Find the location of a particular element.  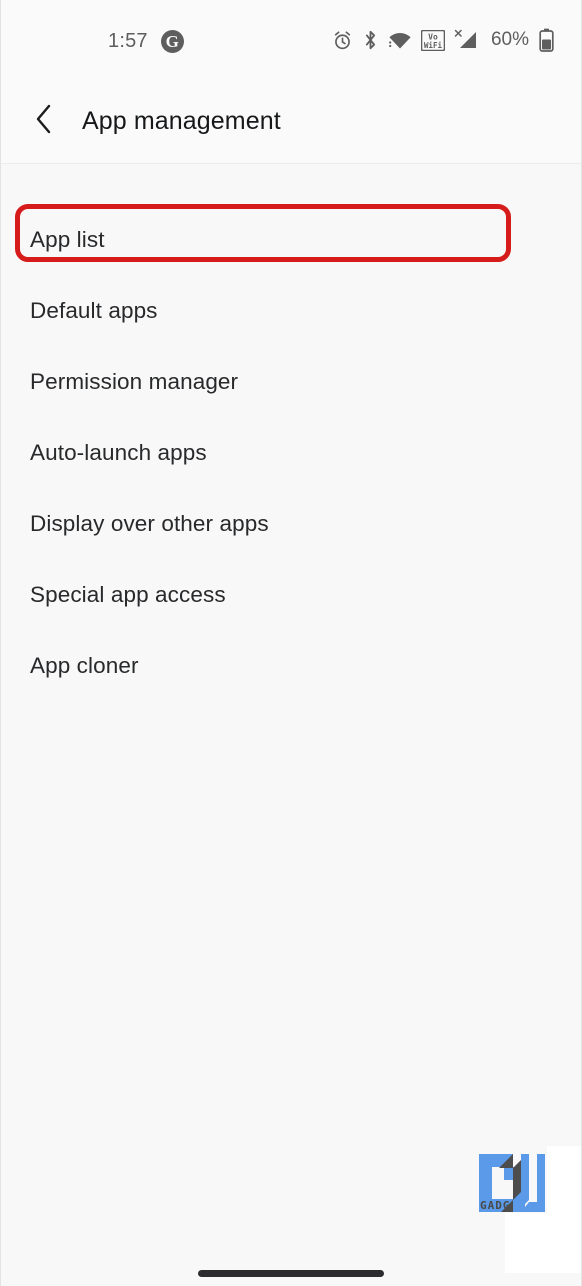

list-item-label: Display over other apps is located at coordinates (149, 523).